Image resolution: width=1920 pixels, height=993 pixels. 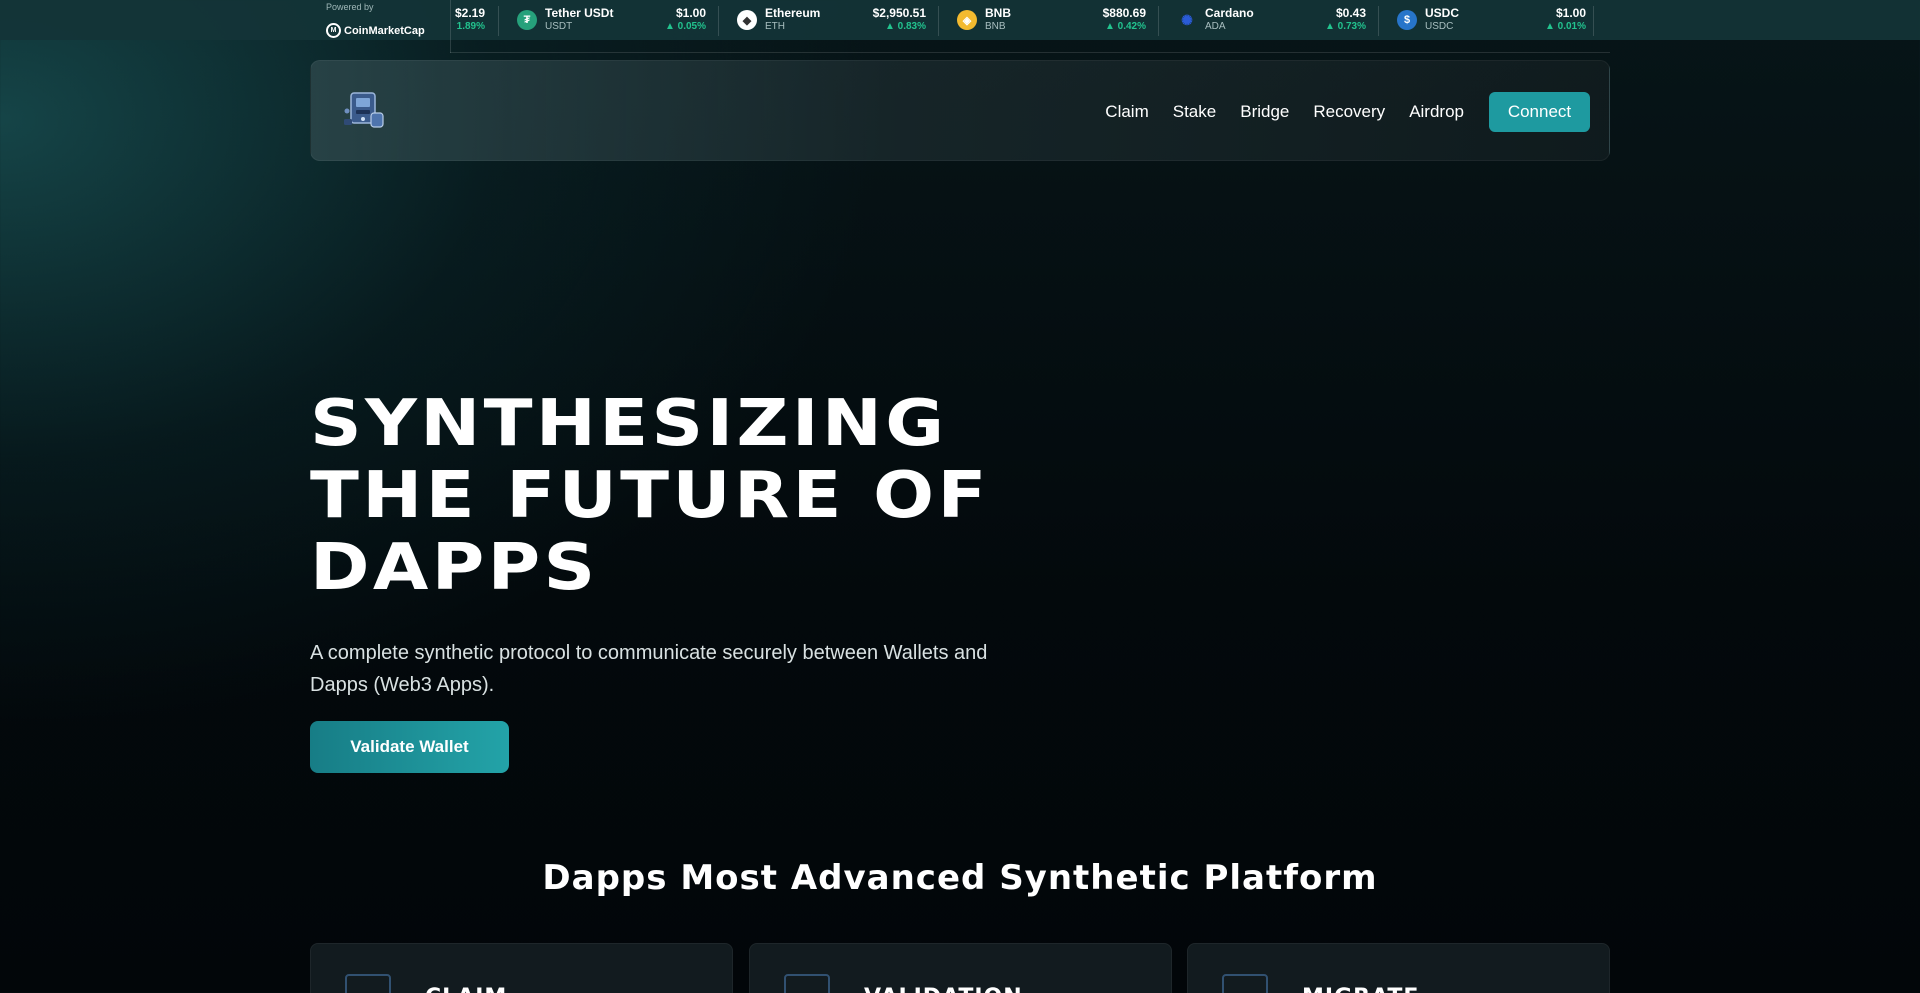 I want to click on coin-symbol: ETH, so click(x=775, y=26).